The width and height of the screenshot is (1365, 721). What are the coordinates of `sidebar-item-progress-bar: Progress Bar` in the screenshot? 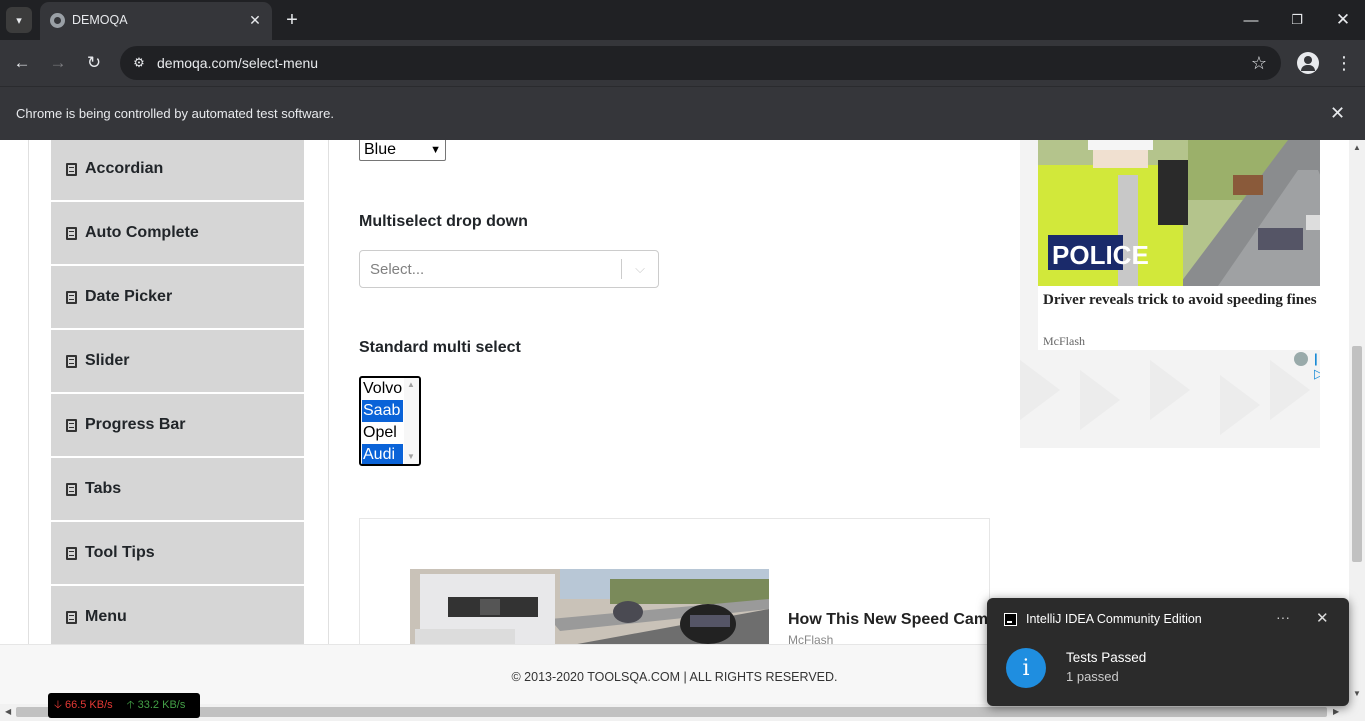 It's located at (177, 425).